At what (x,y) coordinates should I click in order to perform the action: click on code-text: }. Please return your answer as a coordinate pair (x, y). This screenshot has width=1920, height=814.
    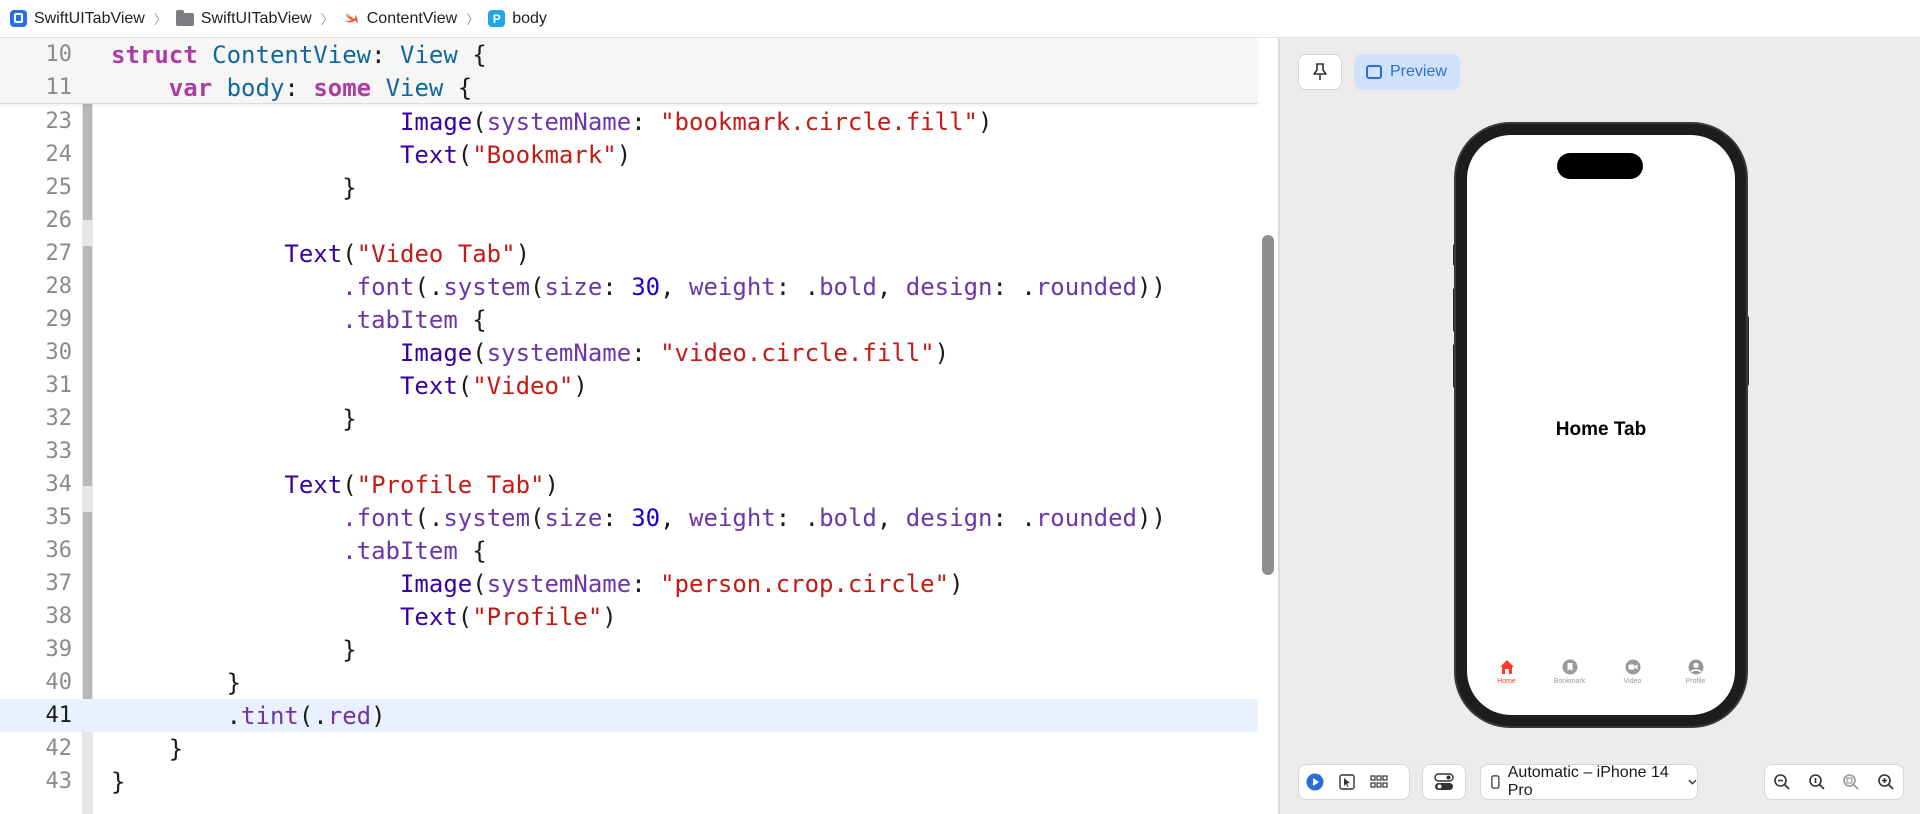
    Looking at the image, I should click on (233, 650).